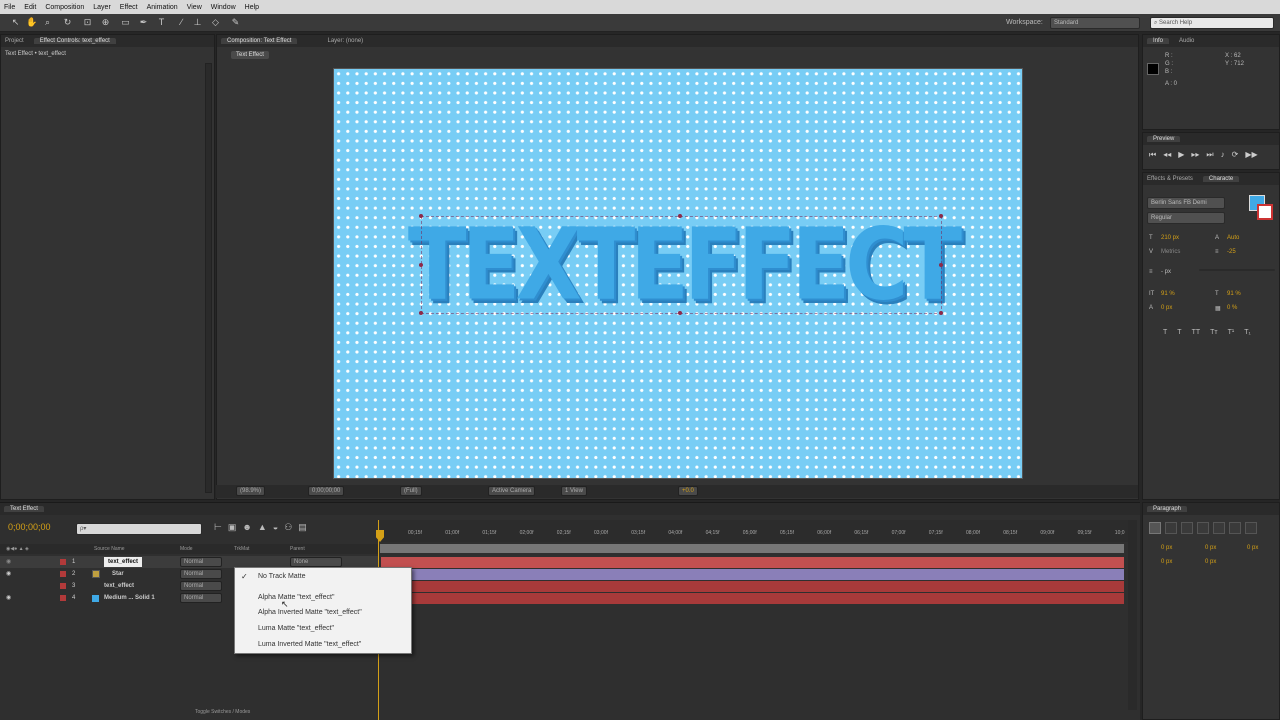 This screenshot has width=1280, height=720. What do you see at coordinates (129, 7) in the screenshot?
I see `menu-effect: Effect` at bounding box center [129, 7].